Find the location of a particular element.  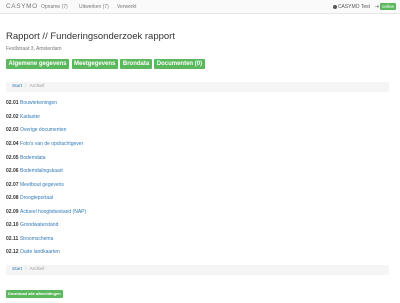

tab-meetgegevens: Meetgegevens is located at coordinates (94, 64).